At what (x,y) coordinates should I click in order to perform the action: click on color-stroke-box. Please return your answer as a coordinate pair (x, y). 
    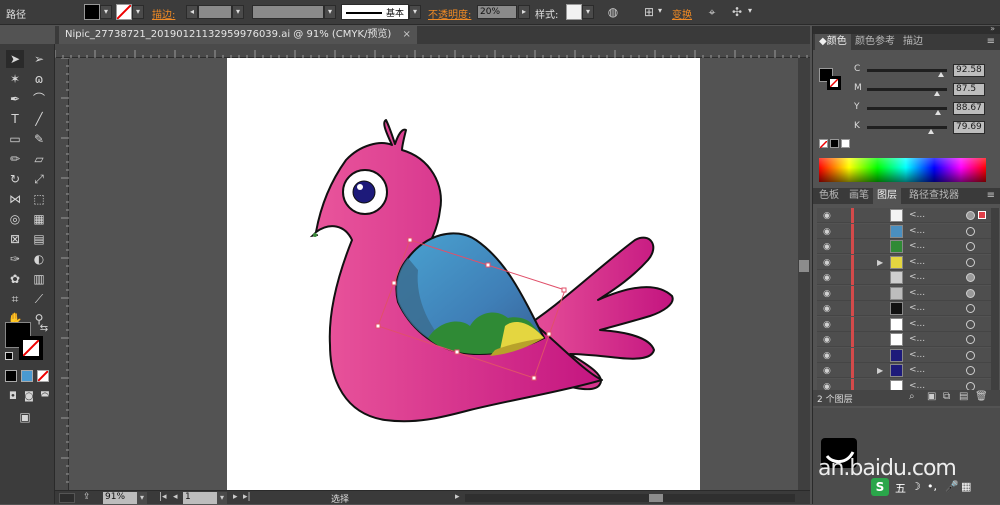
    Looking at the image, I should click on (834, 83).